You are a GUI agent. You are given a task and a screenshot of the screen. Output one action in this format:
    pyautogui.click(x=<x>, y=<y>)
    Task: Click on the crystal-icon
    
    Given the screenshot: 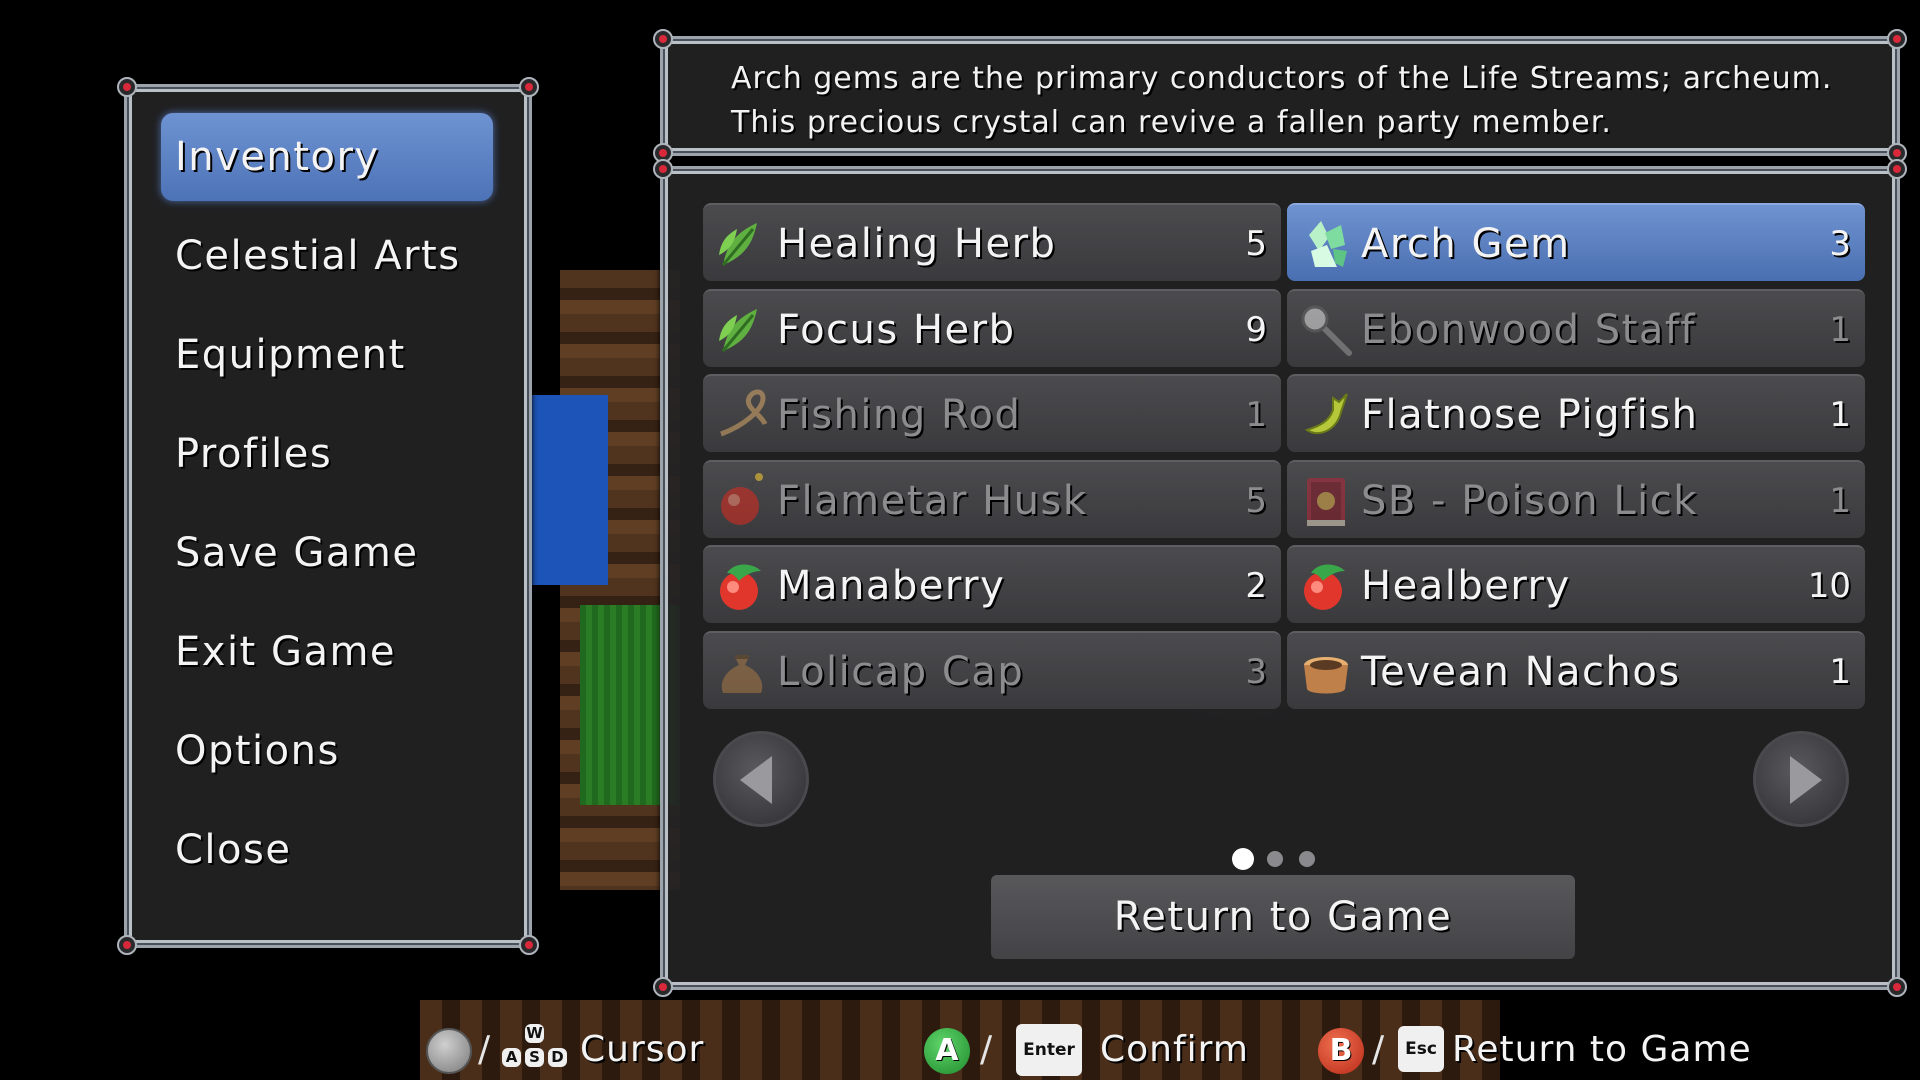 What is the action you would take?
    pyautogui.click(x=1326, y=244)
    